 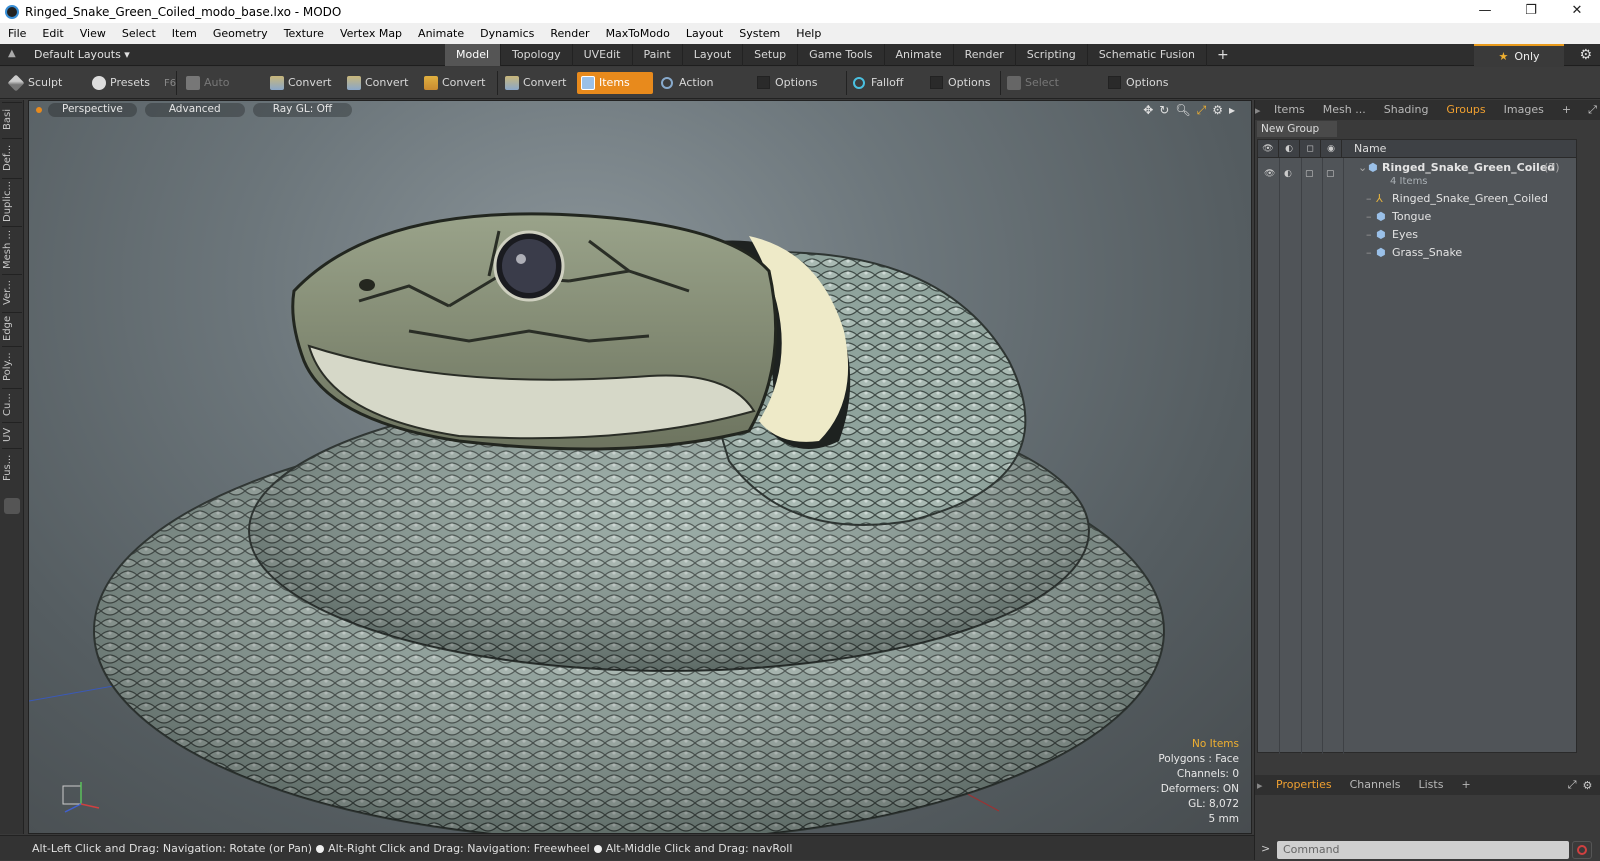 I want to click on rotate-view-icon: ↻, so click(x=1164, y=110).